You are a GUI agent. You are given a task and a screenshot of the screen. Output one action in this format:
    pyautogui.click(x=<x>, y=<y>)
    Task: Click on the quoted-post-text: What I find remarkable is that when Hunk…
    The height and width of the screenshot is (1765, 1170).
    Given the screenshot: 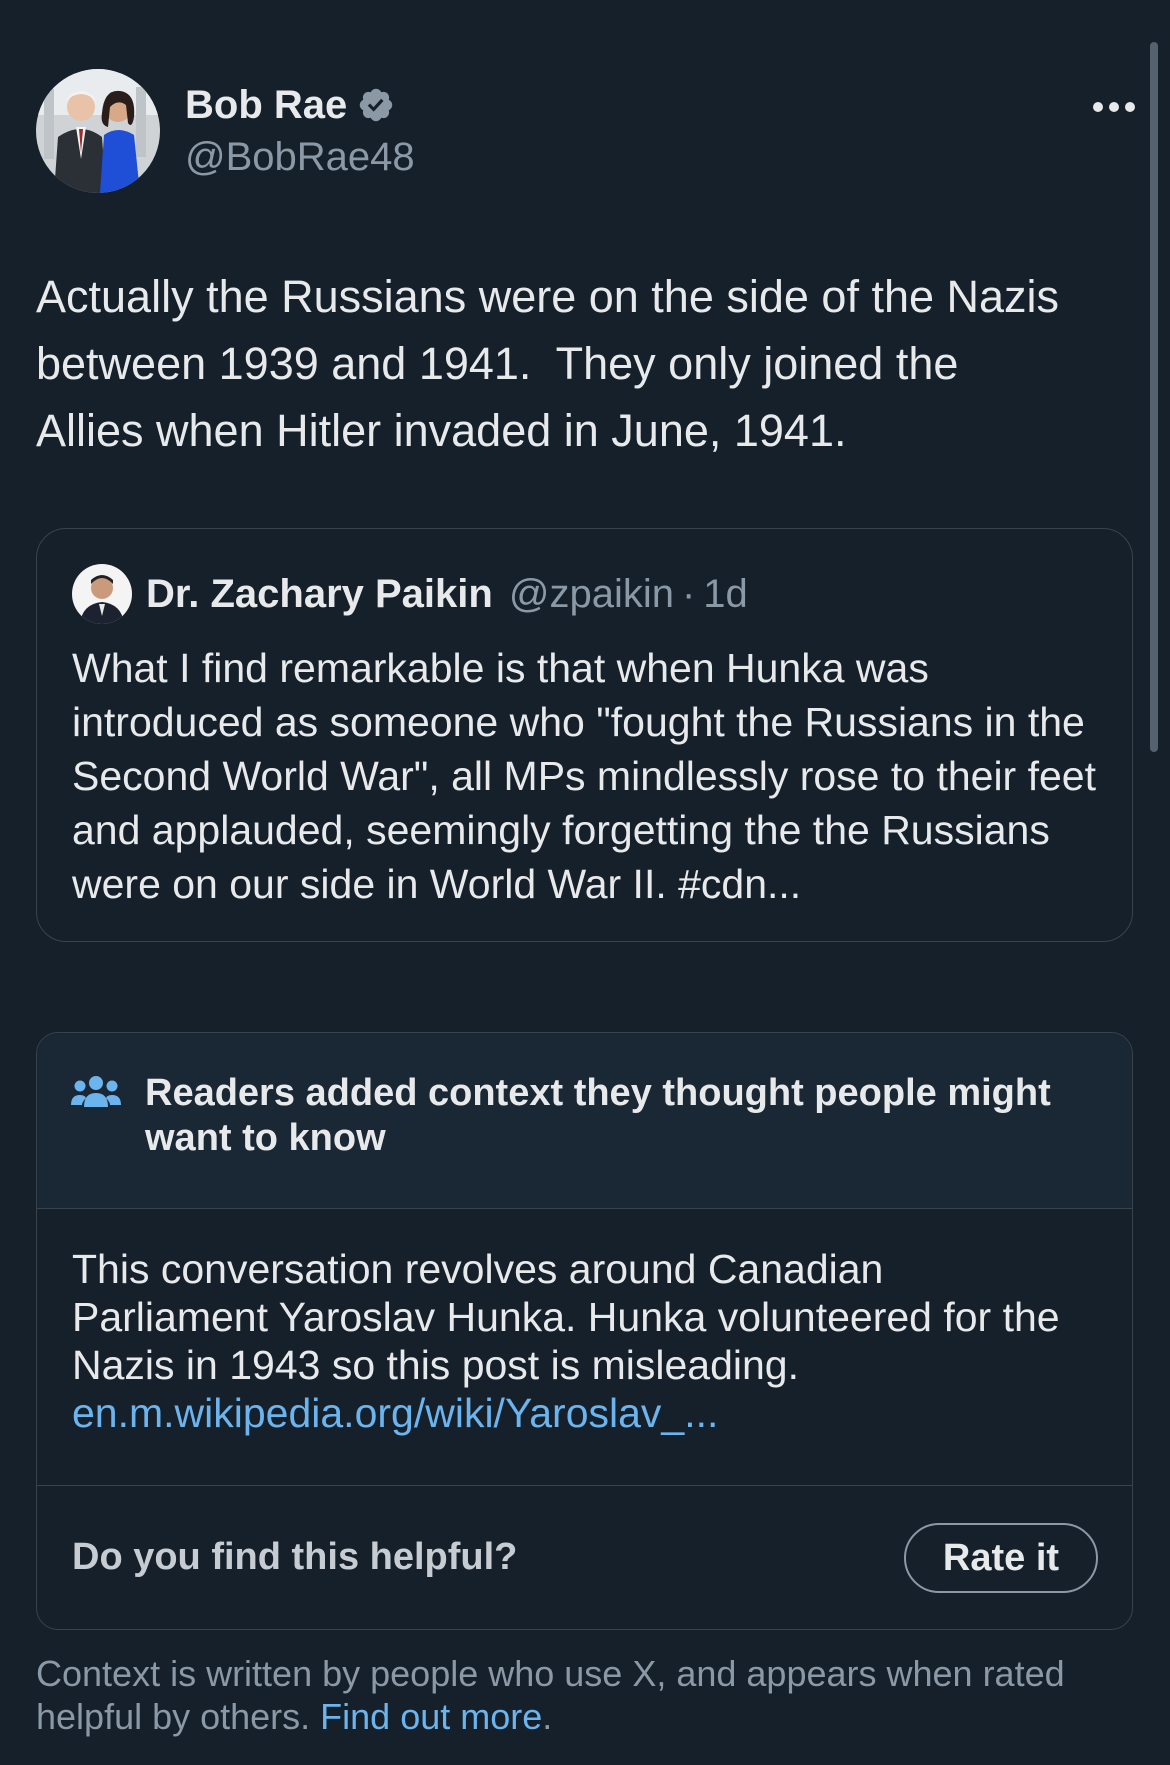 What is the action you would take?
    pyautogui.click(x=584, y=776)
    